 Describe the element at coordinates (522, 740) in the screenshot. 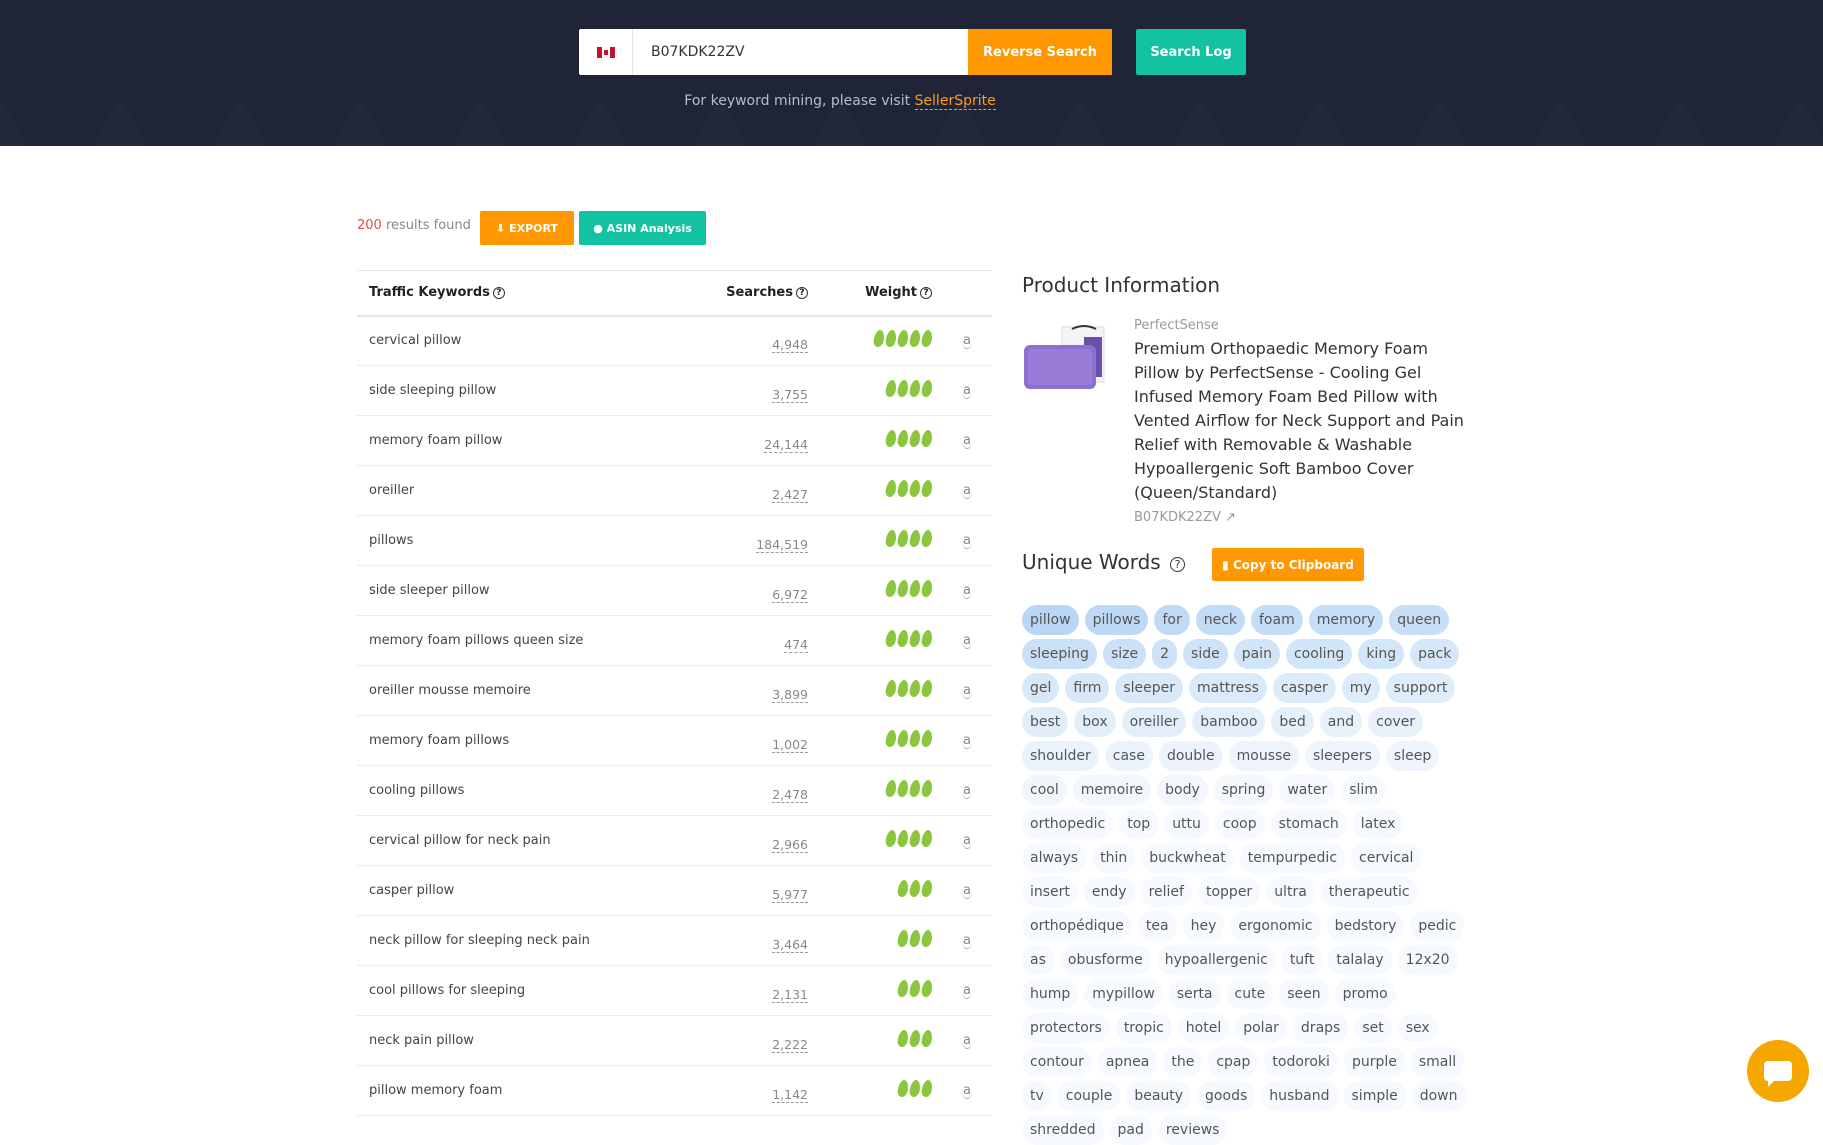

I see `keyword-cell: memory foam pillows` at that location.